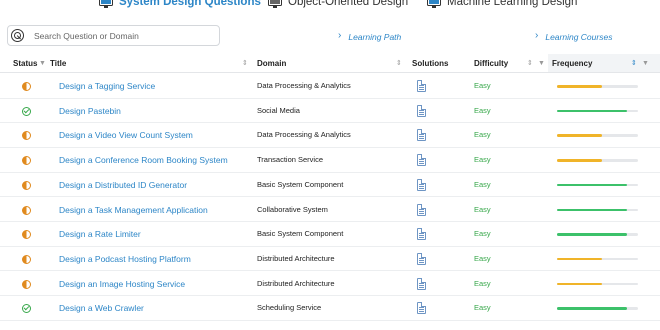  Describe the element at coordinates (491, 63) in the screenshot. I see `column-header-difficulty: Difficulty` at that location.